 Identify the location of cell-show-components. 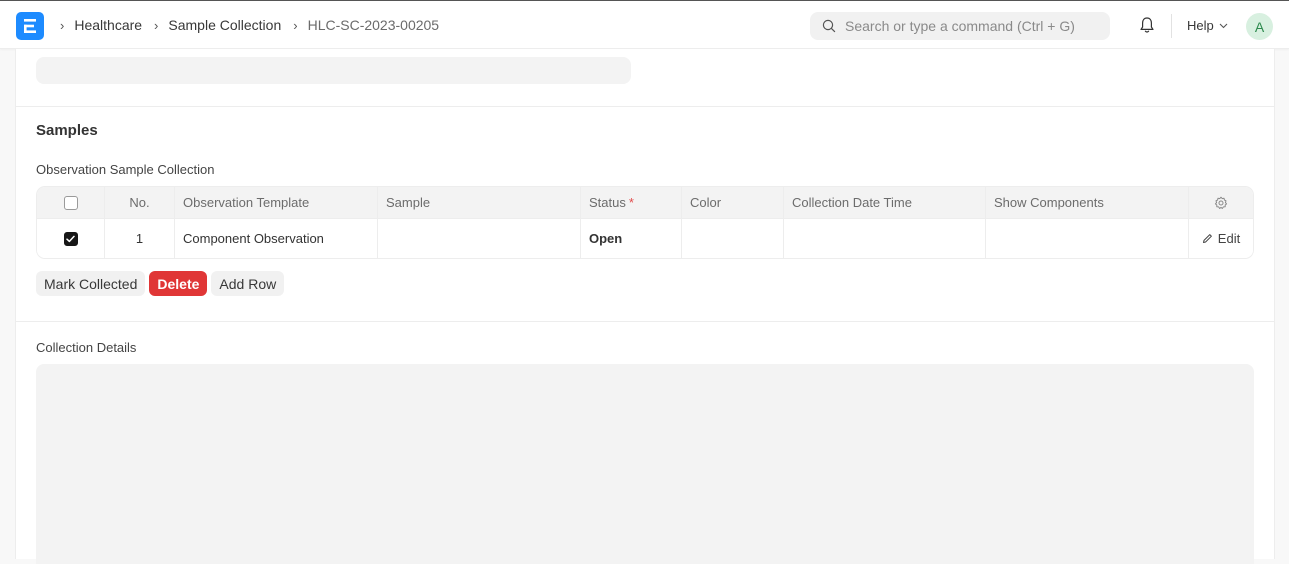
(1087, 238).